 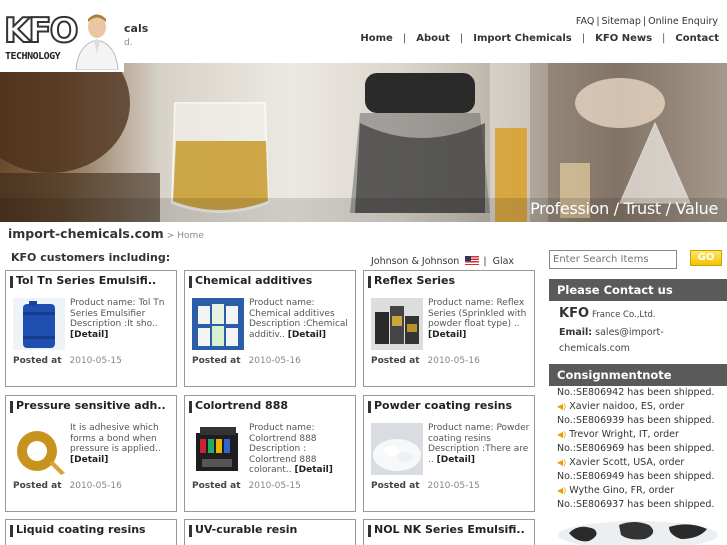 I want to click on product-card: Powder coating resins Product name, so click(x=449, y=453).